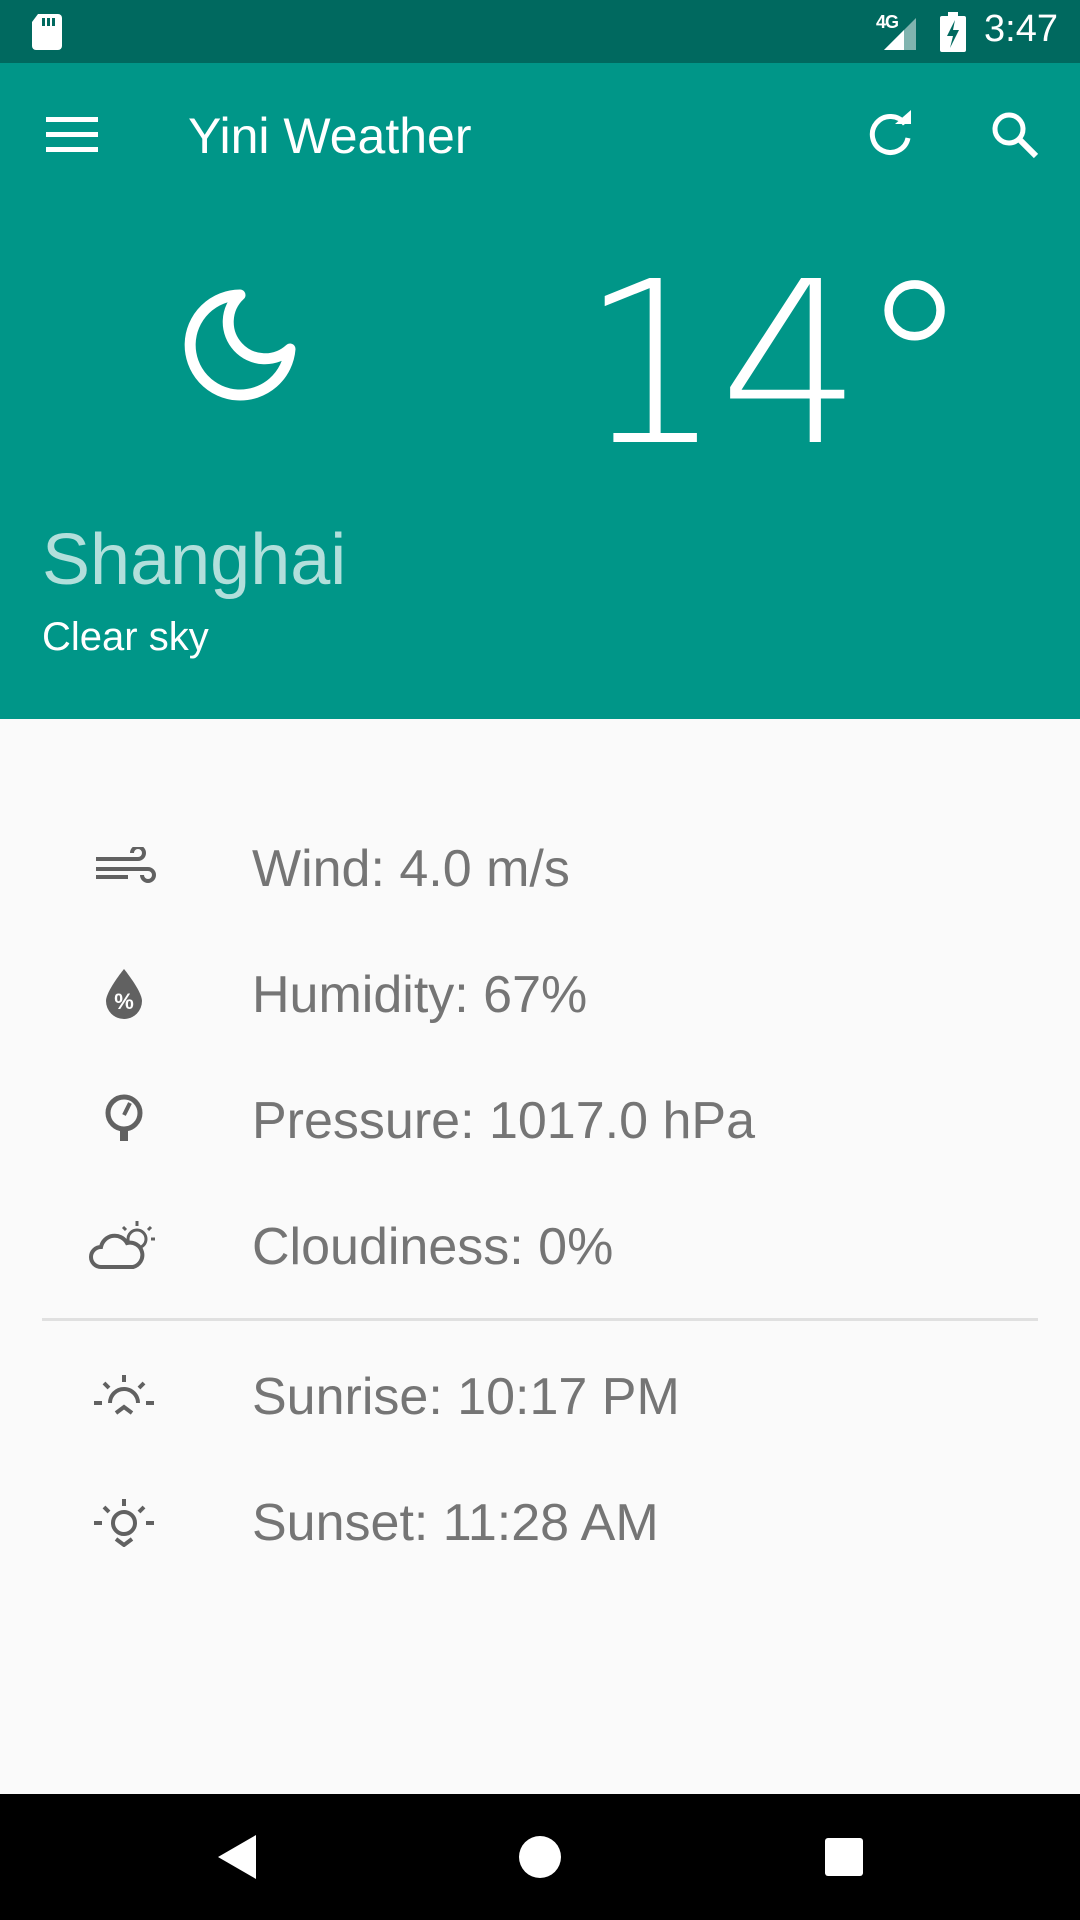 The image size is (1080, 1920). Describe the element at coordinates (433, 1247) in the screenshot. I see `detail-text: Cloudiness: 0%` at that location.